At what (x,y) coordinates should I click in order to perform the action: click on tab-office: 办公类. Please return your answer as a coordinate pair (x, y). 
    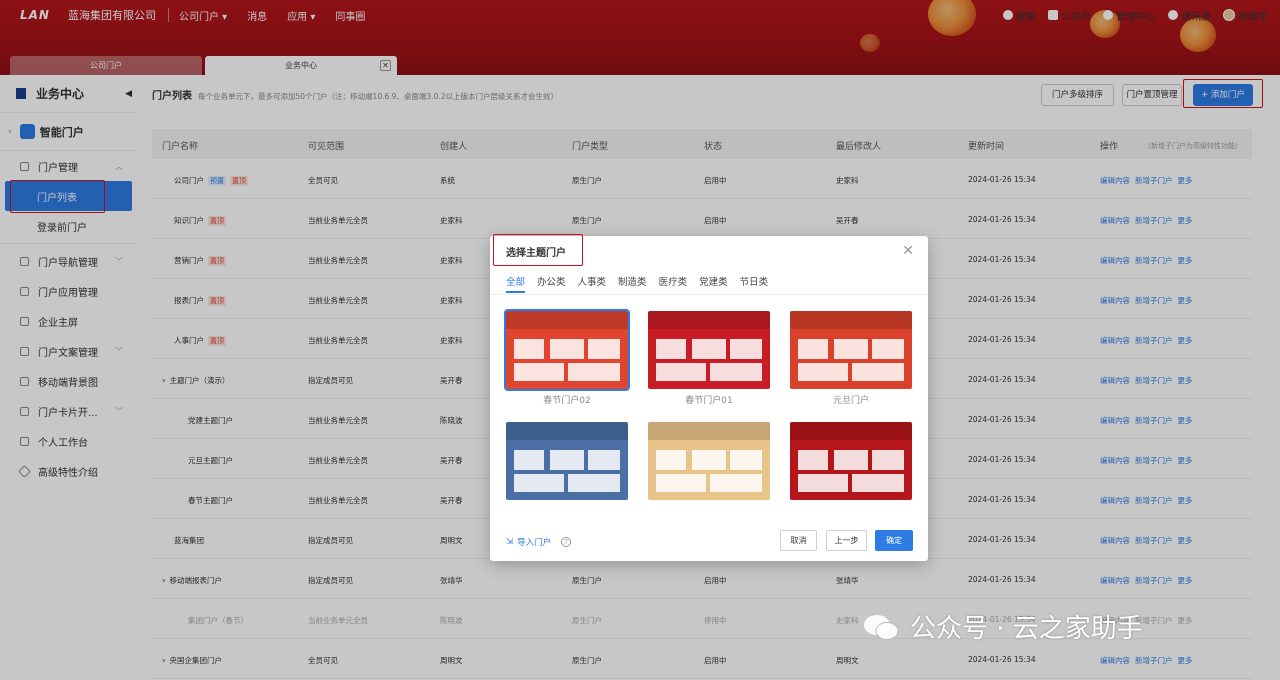
    Looking at the image, I should click on (551, 283).